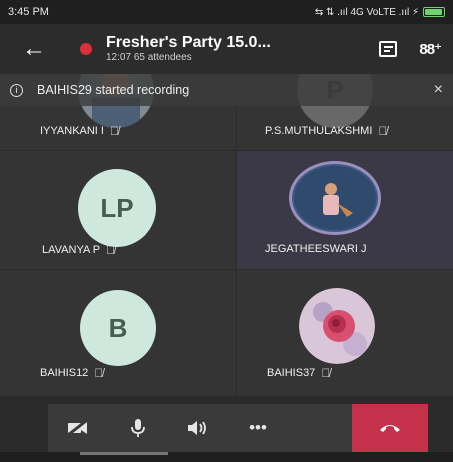 This screenshot has width=453, height=462. I want to click on close-icon: ×, so click(438, 90).